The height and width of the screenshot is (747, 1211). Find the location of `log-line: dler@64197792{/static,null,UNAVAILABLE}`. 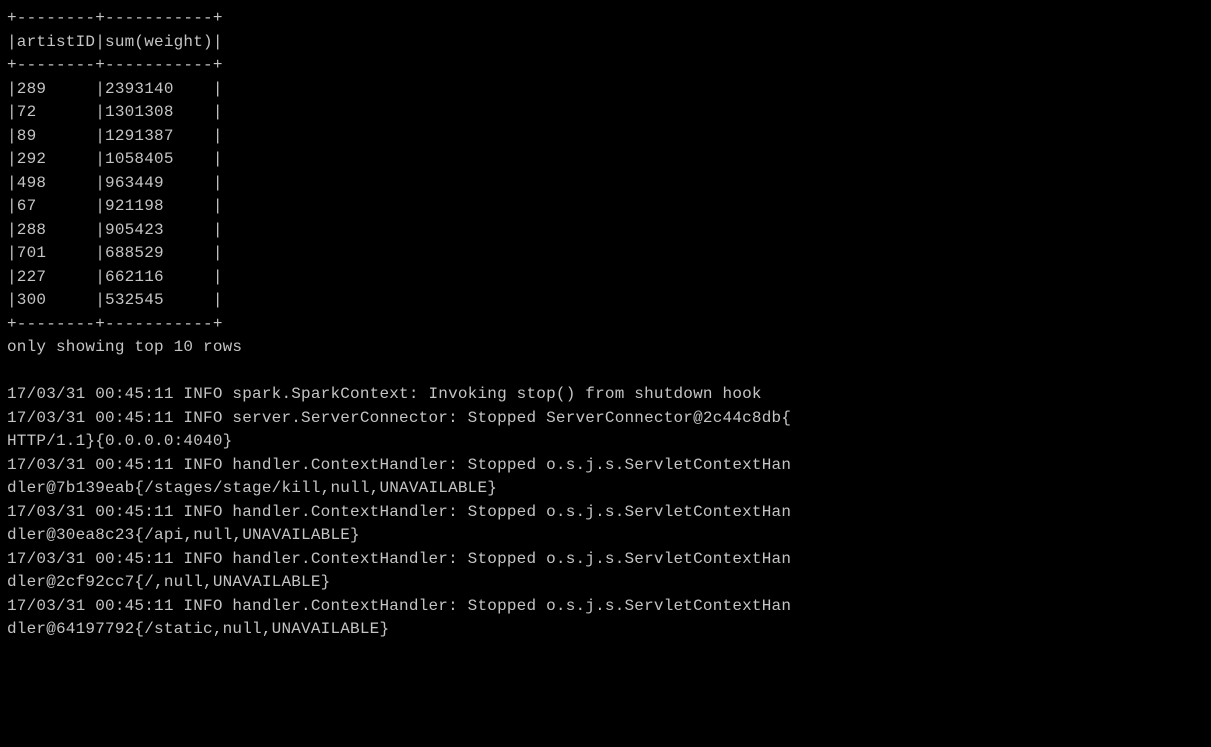

log-line: dler@64197792{/static,null,UNAVAILABLE} is located at coordinates (198, 629).